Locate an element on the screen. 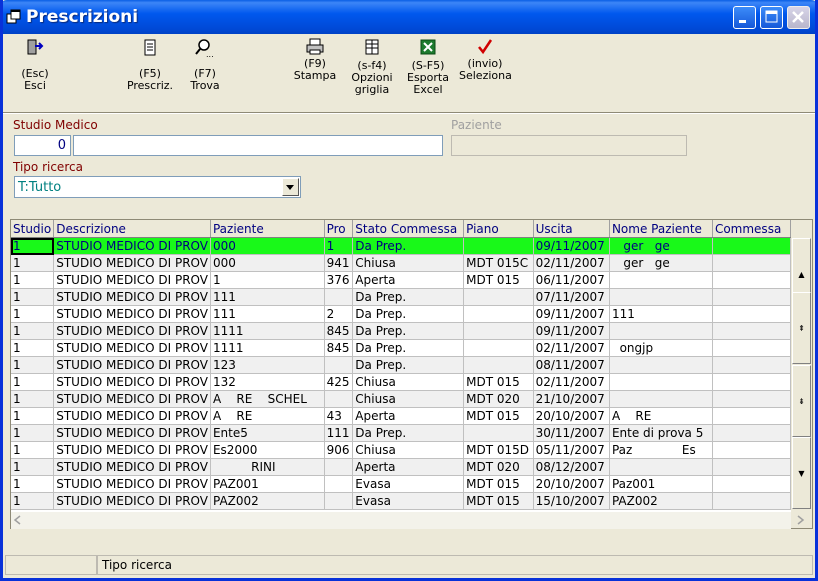 The width and height of the screenshot is (818, 581). table-cell: 21/10/2007 is located at coordinates (571, 399).